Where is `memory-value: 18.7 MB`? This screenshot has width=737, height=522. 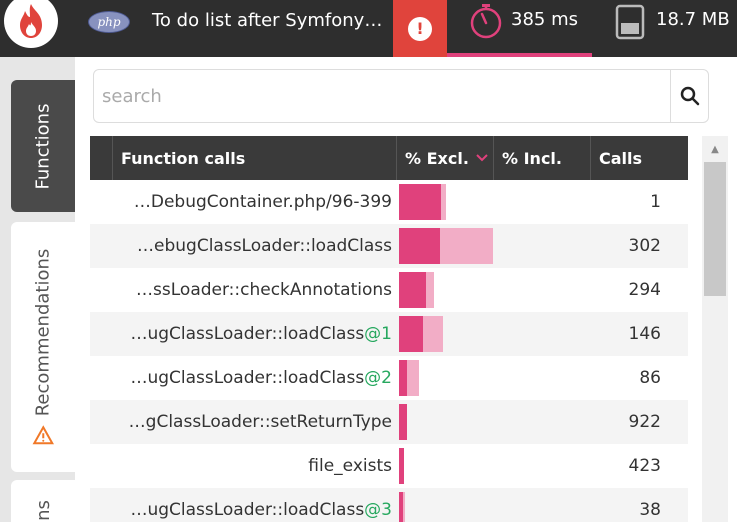 memory-value: 18.7 MB is located at coordinates (693, 19).